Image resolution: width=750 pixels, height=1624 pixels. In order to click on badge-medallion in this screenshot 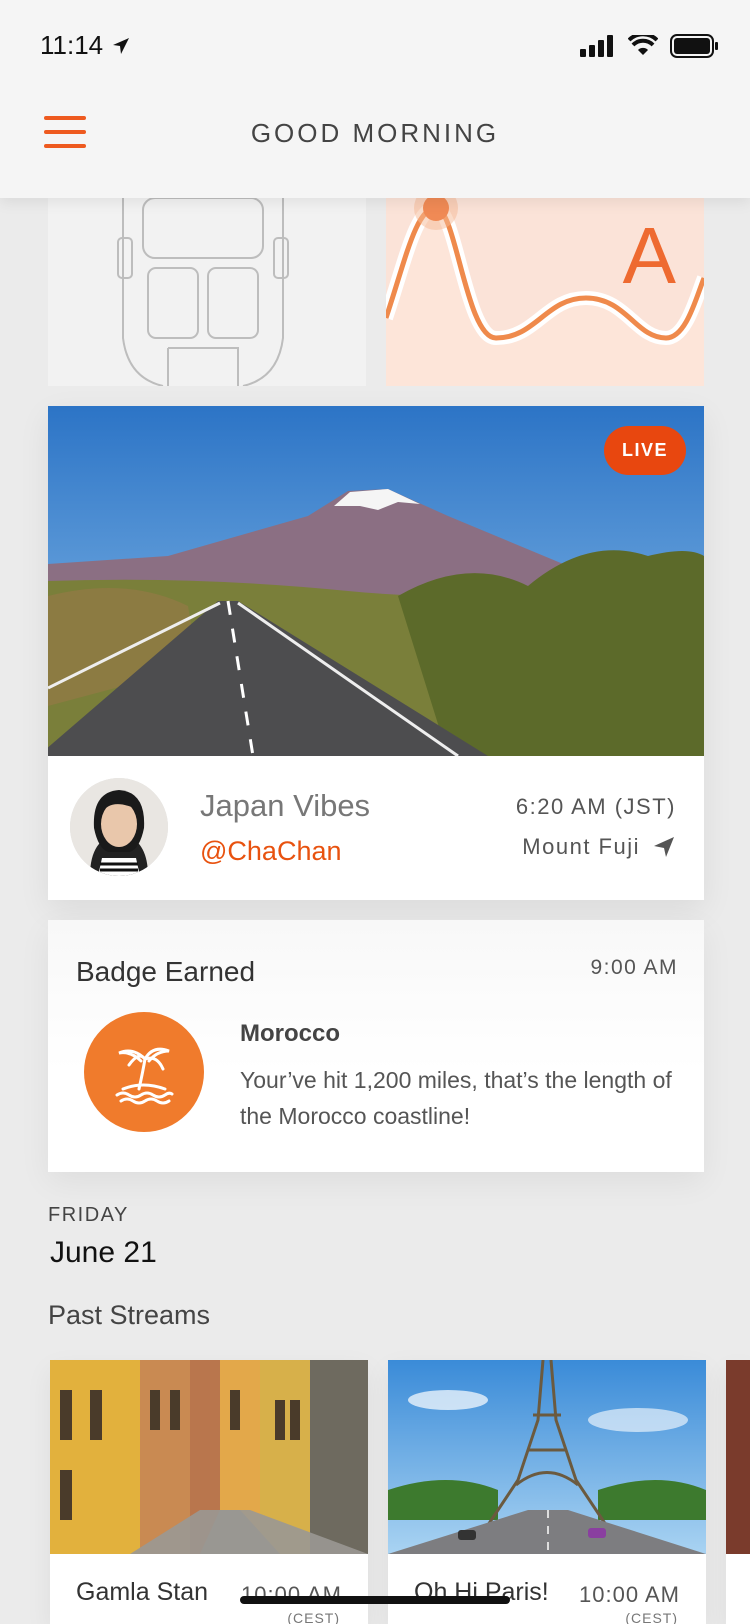, I will do `click(144, 1072)`.